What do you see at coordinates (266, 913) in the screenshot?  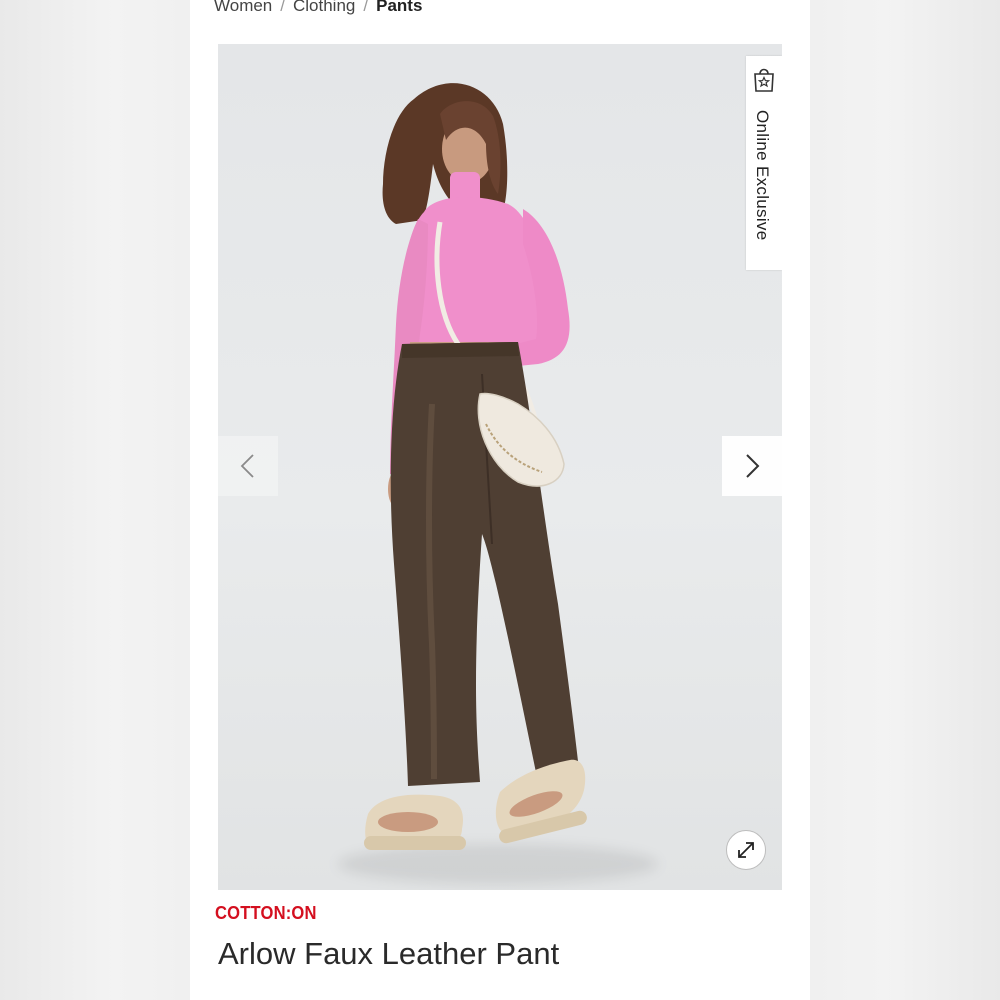 I see `brand-logo: COTTON:ON` at bounding box center [266, 913].